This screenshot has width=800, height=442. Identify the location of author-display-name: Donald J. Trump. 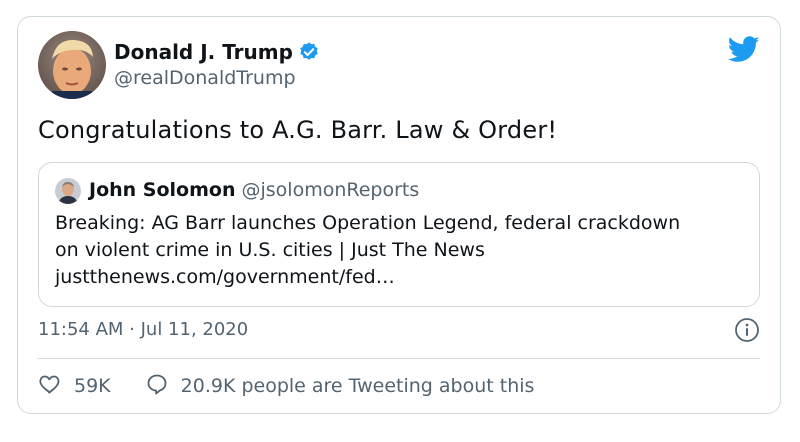
(203, 52).